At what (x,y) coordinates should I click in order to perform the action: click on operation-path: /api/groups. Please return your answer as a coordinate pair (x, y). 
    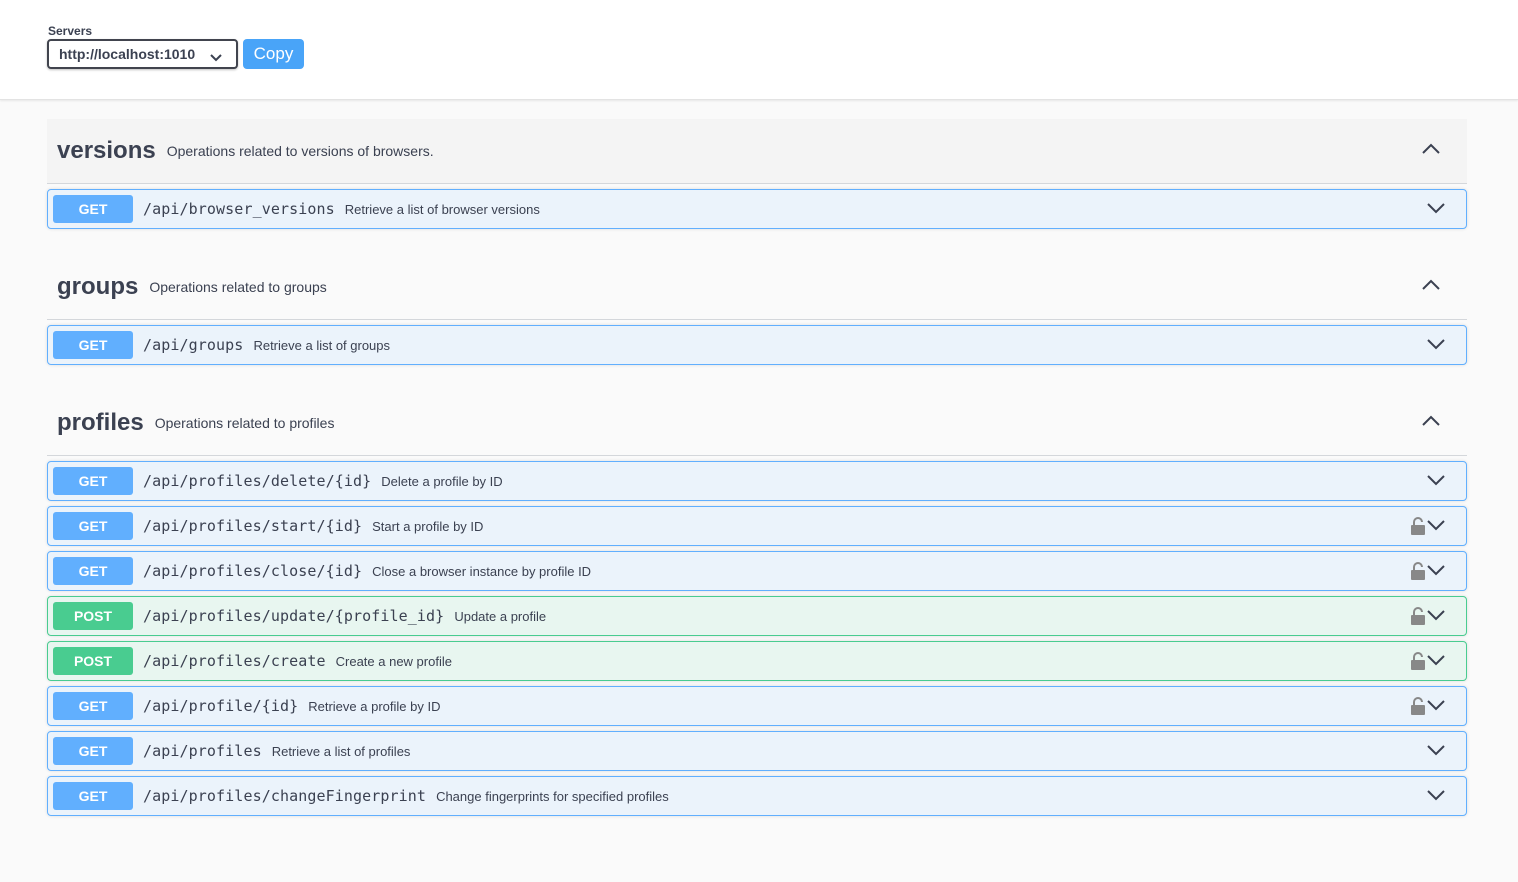
    Looking at the image, I should click on (193, 345).